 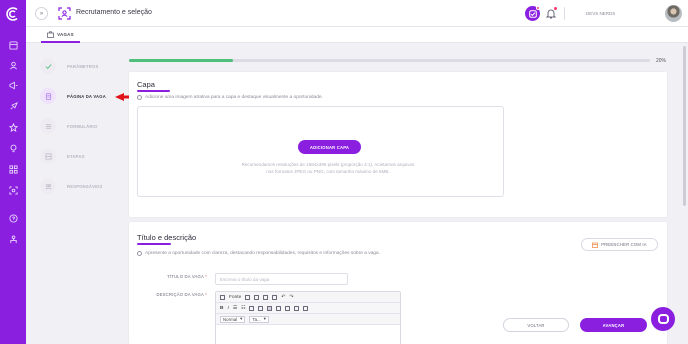 What do you see at coordinates (13, 218) in the screenshot?
I see `help-icon` at bounding box center [13, 218].